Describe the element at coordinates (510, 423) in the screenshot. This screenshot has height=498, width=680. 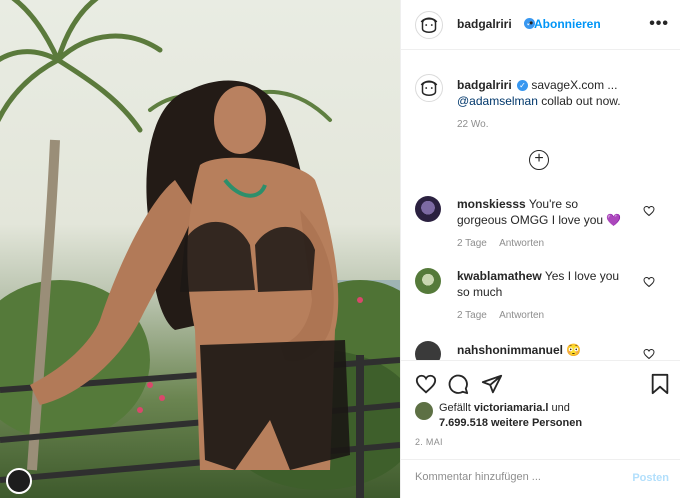
I see `likes-count-link: 7.699.518 weitere Personen` at that location.